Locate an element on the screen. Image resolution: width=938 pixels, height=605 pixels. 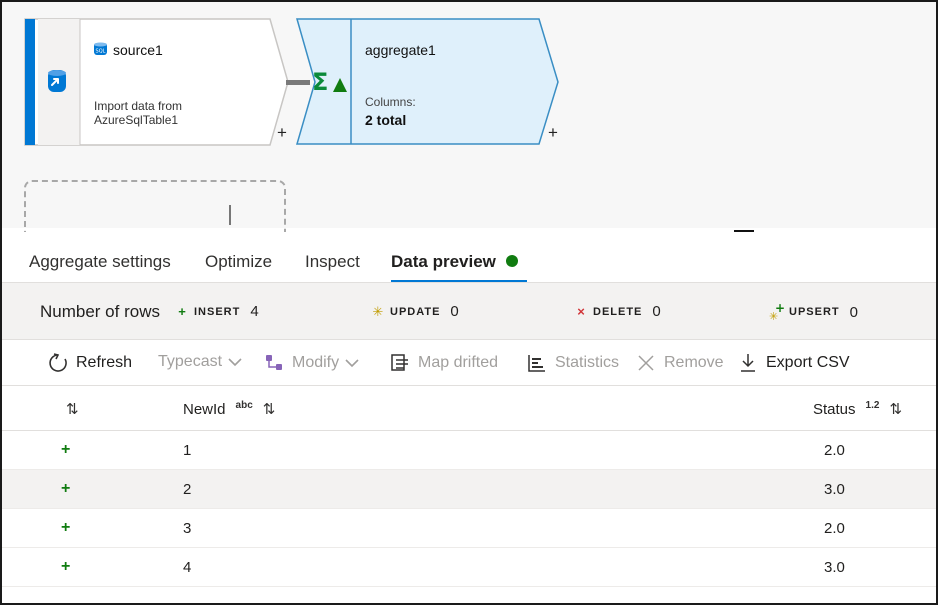
delete-x-icon: × is located at coordinates (581, 311).